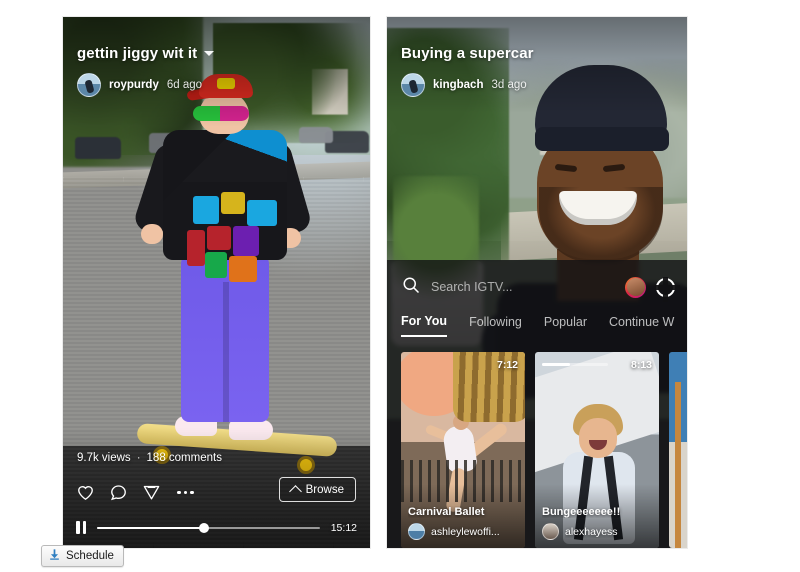 The width and height of the screenshot is (800, 572). What do you see at coordinates (85, 492) in the screenshot?
I see `heart-icon` at bounding box center [85, 492].